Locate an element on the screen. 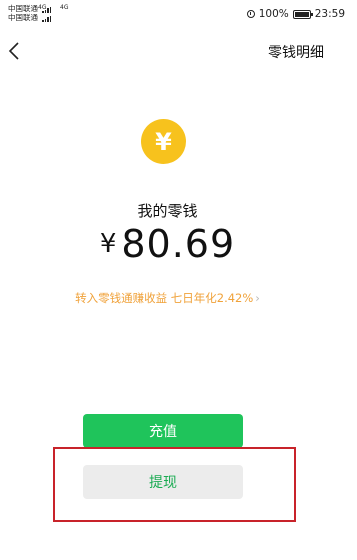 This screenshot has height=560, width=357. chevron-left-icon is located at coordinates (13, 51).